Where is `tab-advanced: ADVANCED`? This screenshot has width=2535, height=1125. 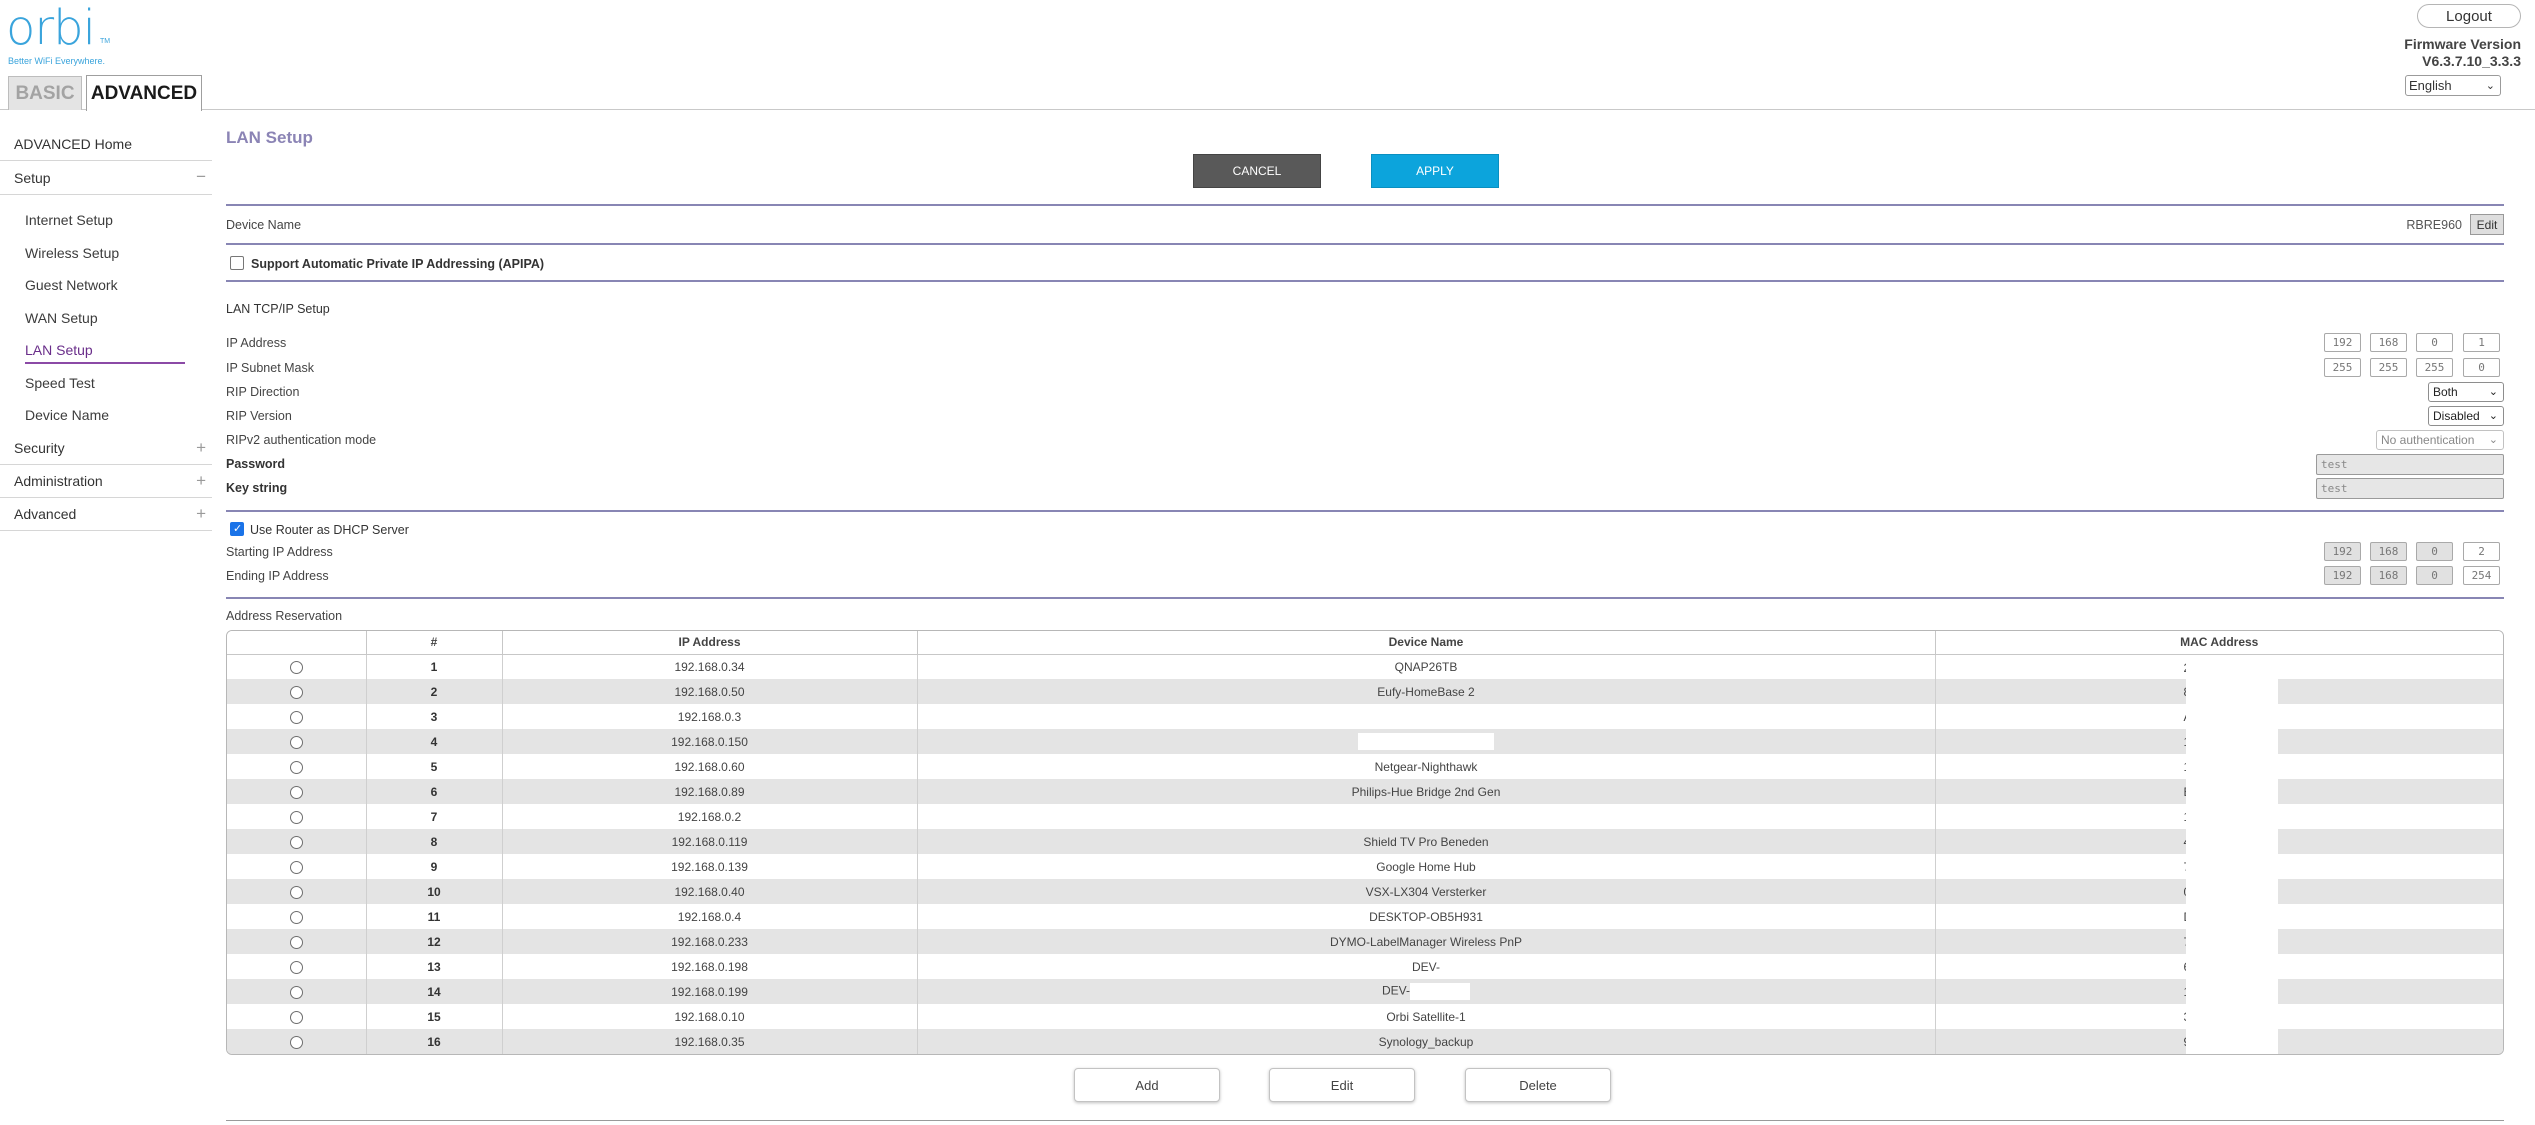
tab-advanced: ADVANCED is located at coordinates (144, 93).